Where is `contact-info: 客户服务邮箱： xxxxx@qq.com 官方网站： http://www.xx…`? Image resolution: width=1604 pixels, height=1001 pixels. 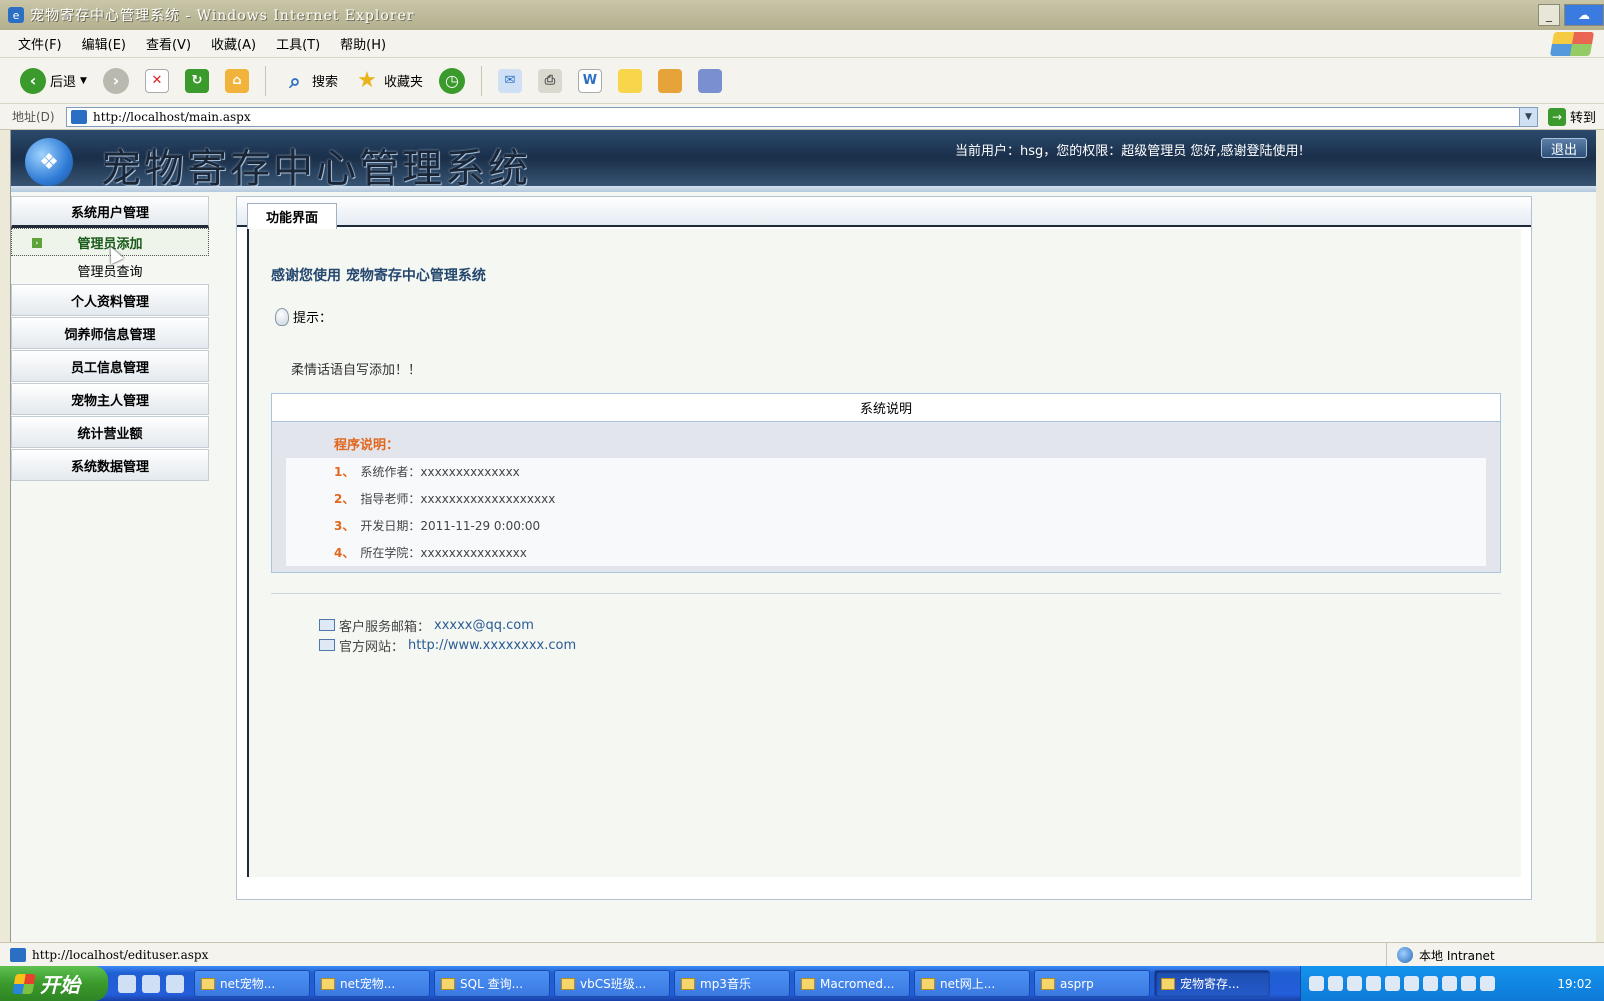 contact-info: 客户服务邮箱： xxxxx@qq.com 官方网站： http://www.xx… is located at coordinates (447, 635).